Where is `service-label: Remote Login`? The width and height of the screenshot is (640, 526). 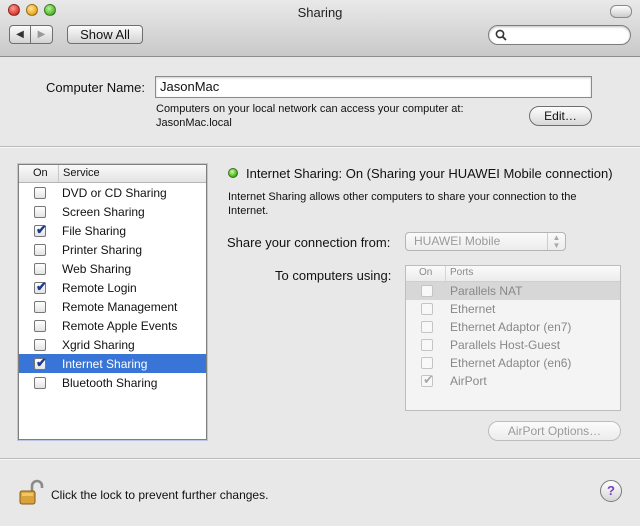 service-label: Remote Login is located at coordinates (99, 287).